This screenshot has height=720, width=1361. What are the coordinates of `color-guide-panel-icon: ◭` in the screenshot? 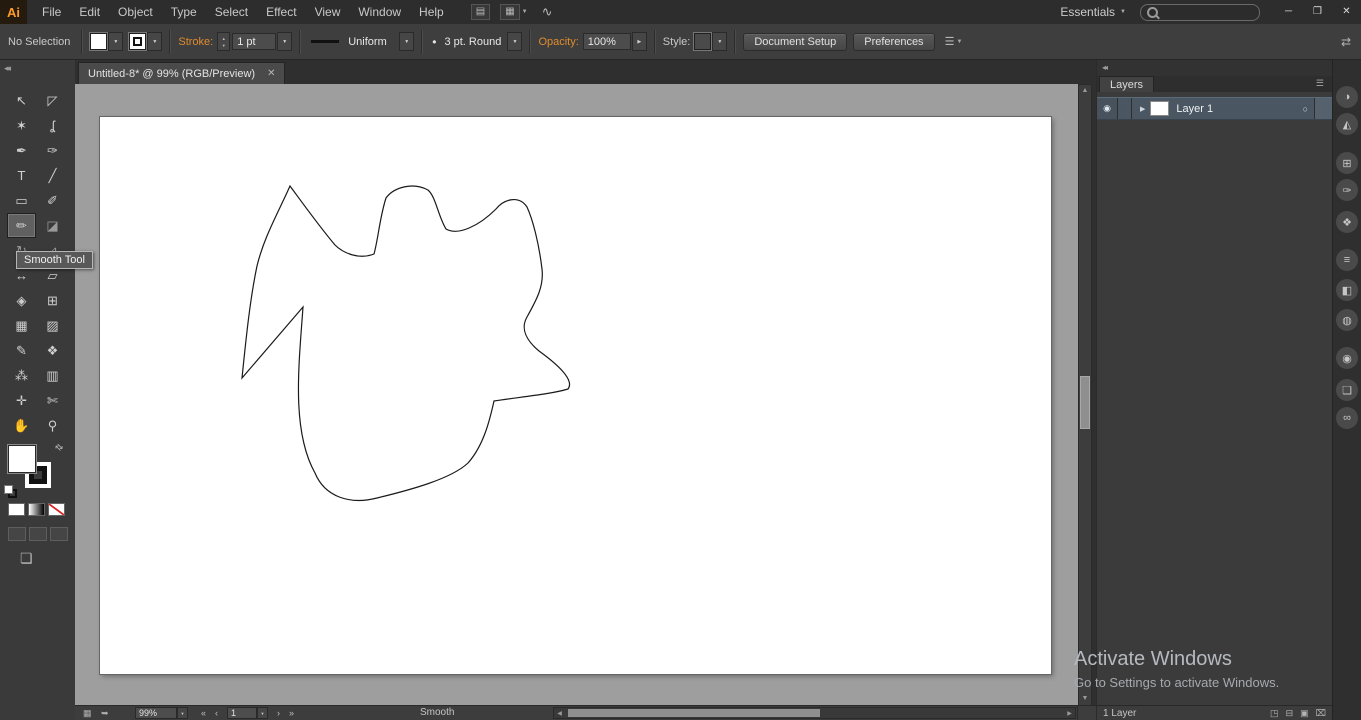 It's located at (1347, 124).